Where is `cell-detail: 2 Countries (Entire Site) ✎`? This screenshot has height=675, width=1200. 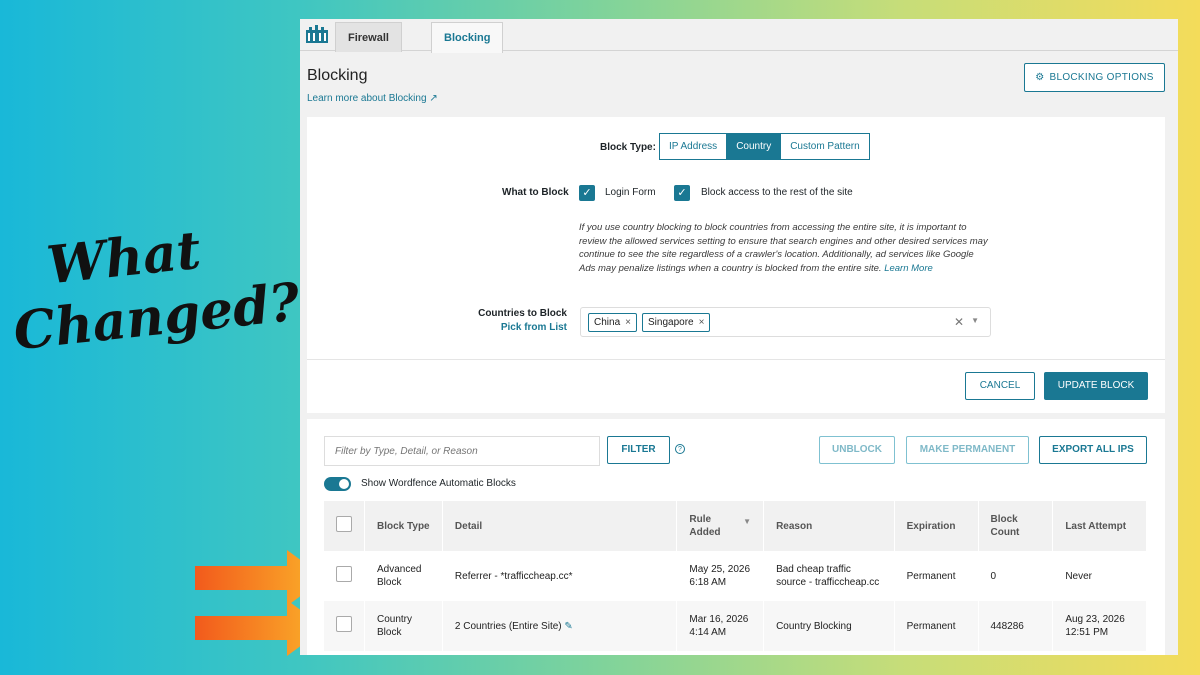 cell-detail: 2 Countries (Entire Site) ✎ is located at coordinates (560, 626).